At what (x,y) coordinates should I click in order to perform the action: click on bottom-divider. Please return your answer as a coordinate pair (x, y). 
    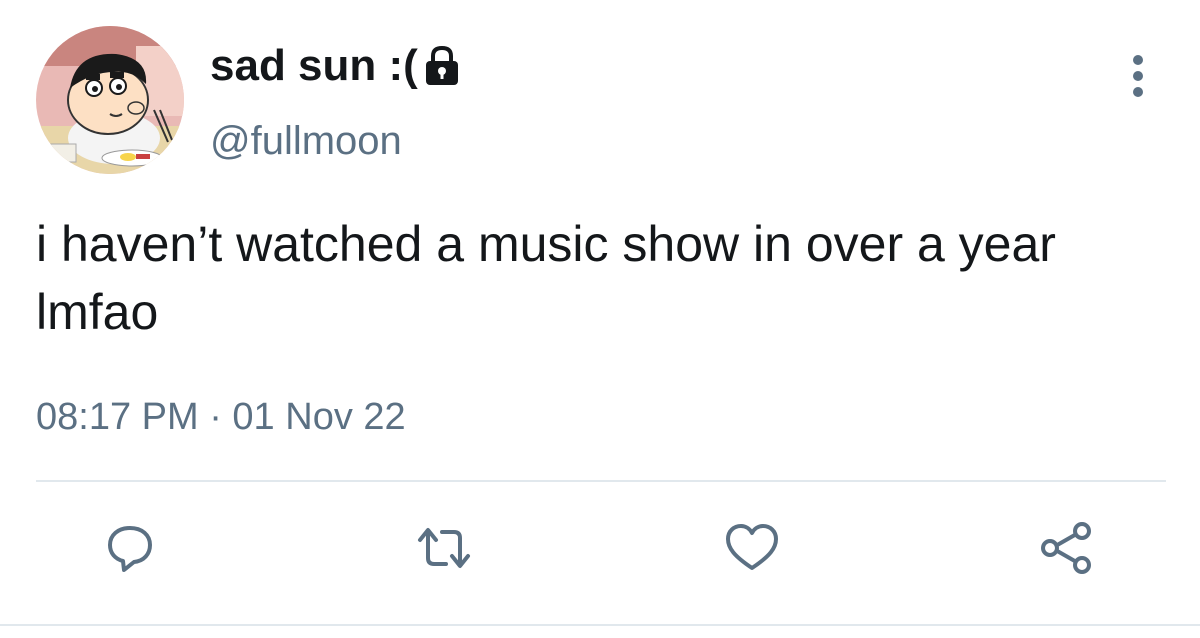
    Looking at the image, I should click on (600, 625).